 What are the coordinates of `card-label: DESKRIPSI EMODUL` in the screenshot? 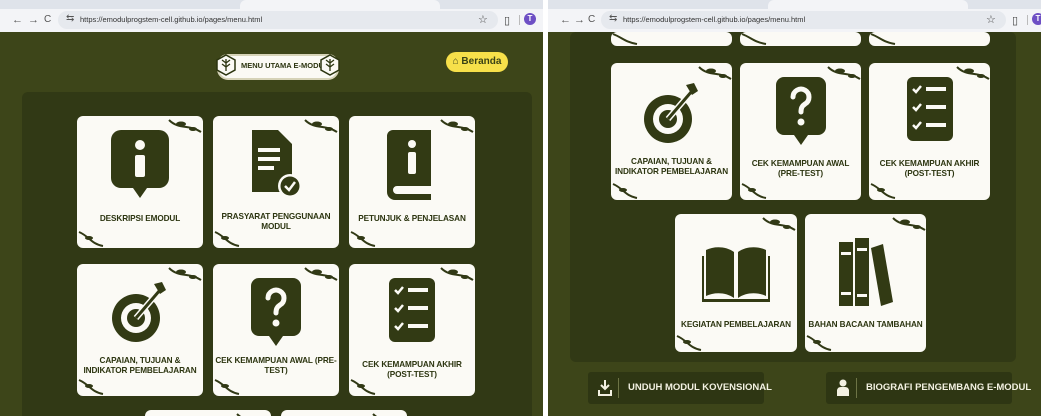 It's located at (140, 218).